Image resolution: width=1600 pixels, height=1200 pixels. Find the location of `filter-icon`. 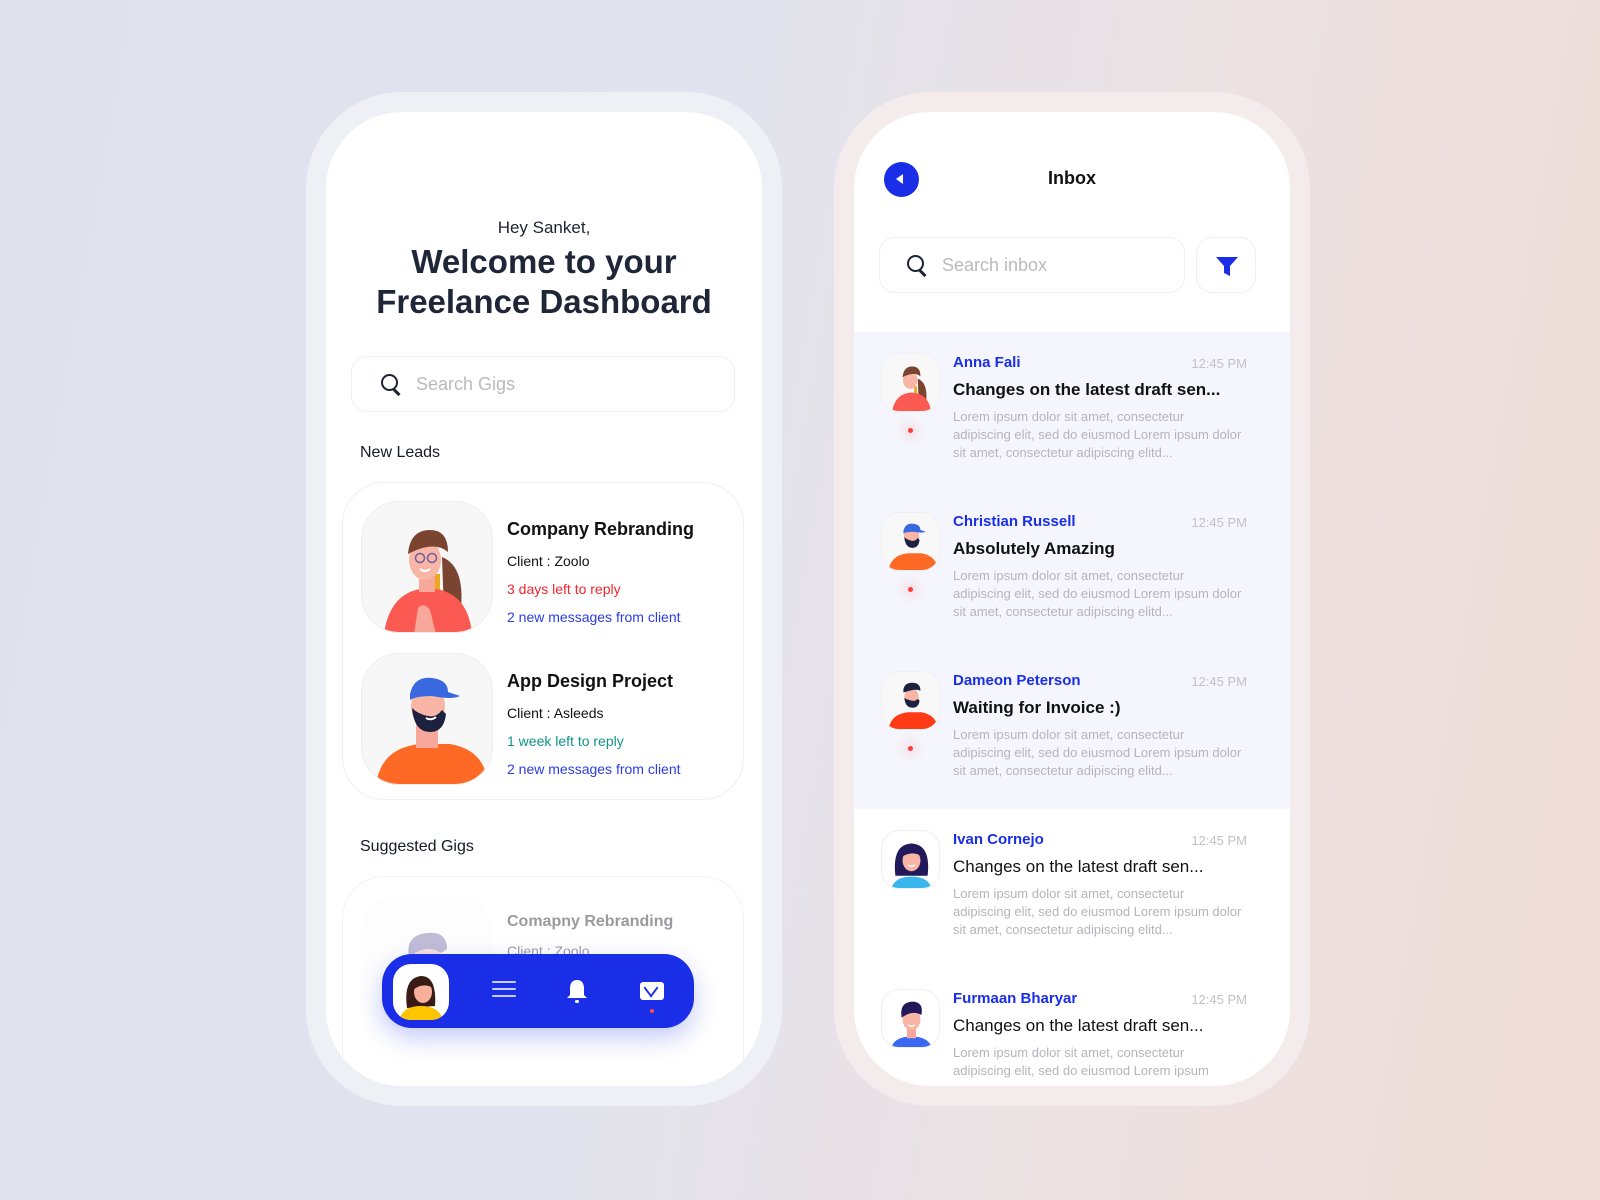

filter-icon is located at coordinates (1227, 266).